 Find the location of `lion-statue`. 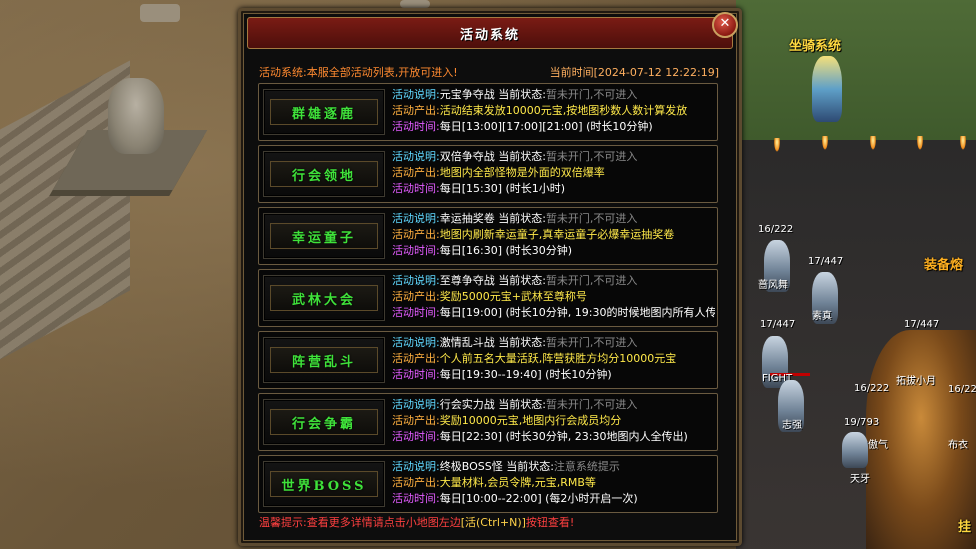

lion-statue is located at coordinates (136, 116).